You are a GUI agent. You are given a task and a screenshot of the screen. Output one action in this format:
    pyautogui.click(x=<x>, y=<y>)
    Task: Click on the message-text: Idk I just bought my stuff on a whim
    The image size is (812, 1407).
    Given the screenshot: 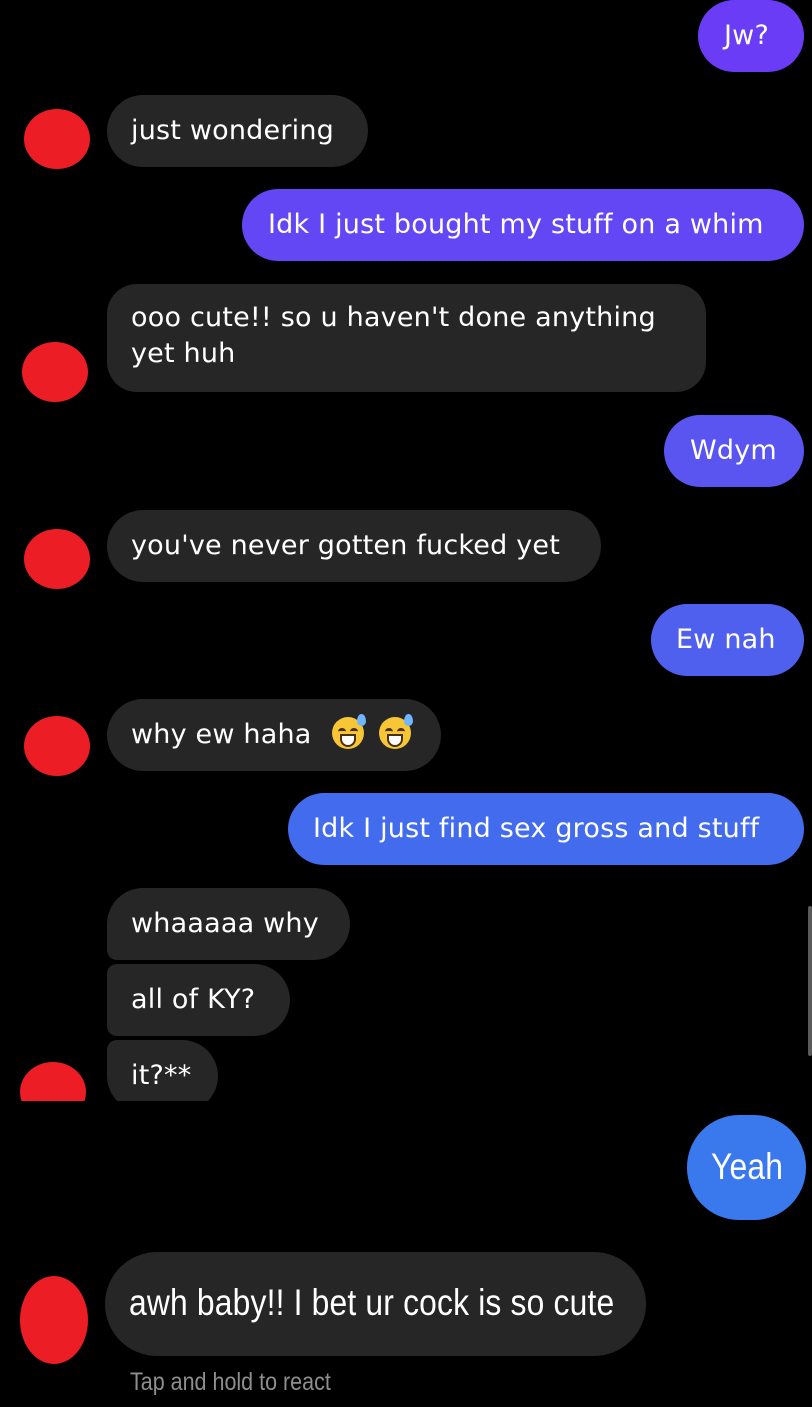 What is the action you would take?
    pyautogui.click(x=516, y=224)
    